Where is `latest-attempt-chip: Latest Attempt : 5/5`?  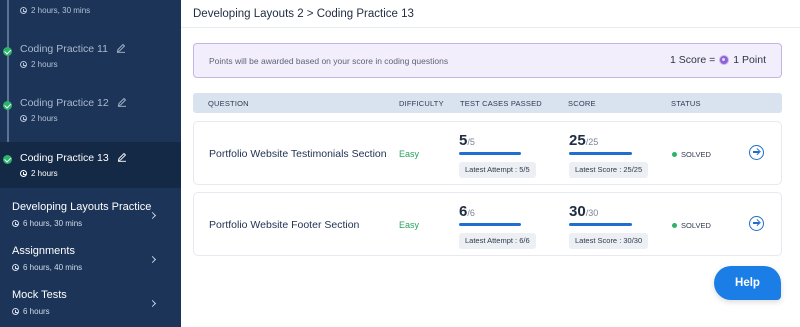
latest-attempt-chip: Latest Attempt : 5/5 is located at coordinates (497, 170).